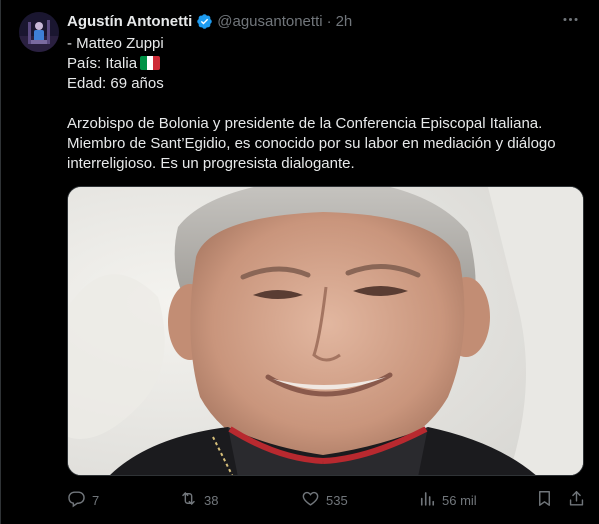  What do you see at coordinates (76, 500) in the screenshot?
I see `reply-icon` at bounding box center [76, 500].